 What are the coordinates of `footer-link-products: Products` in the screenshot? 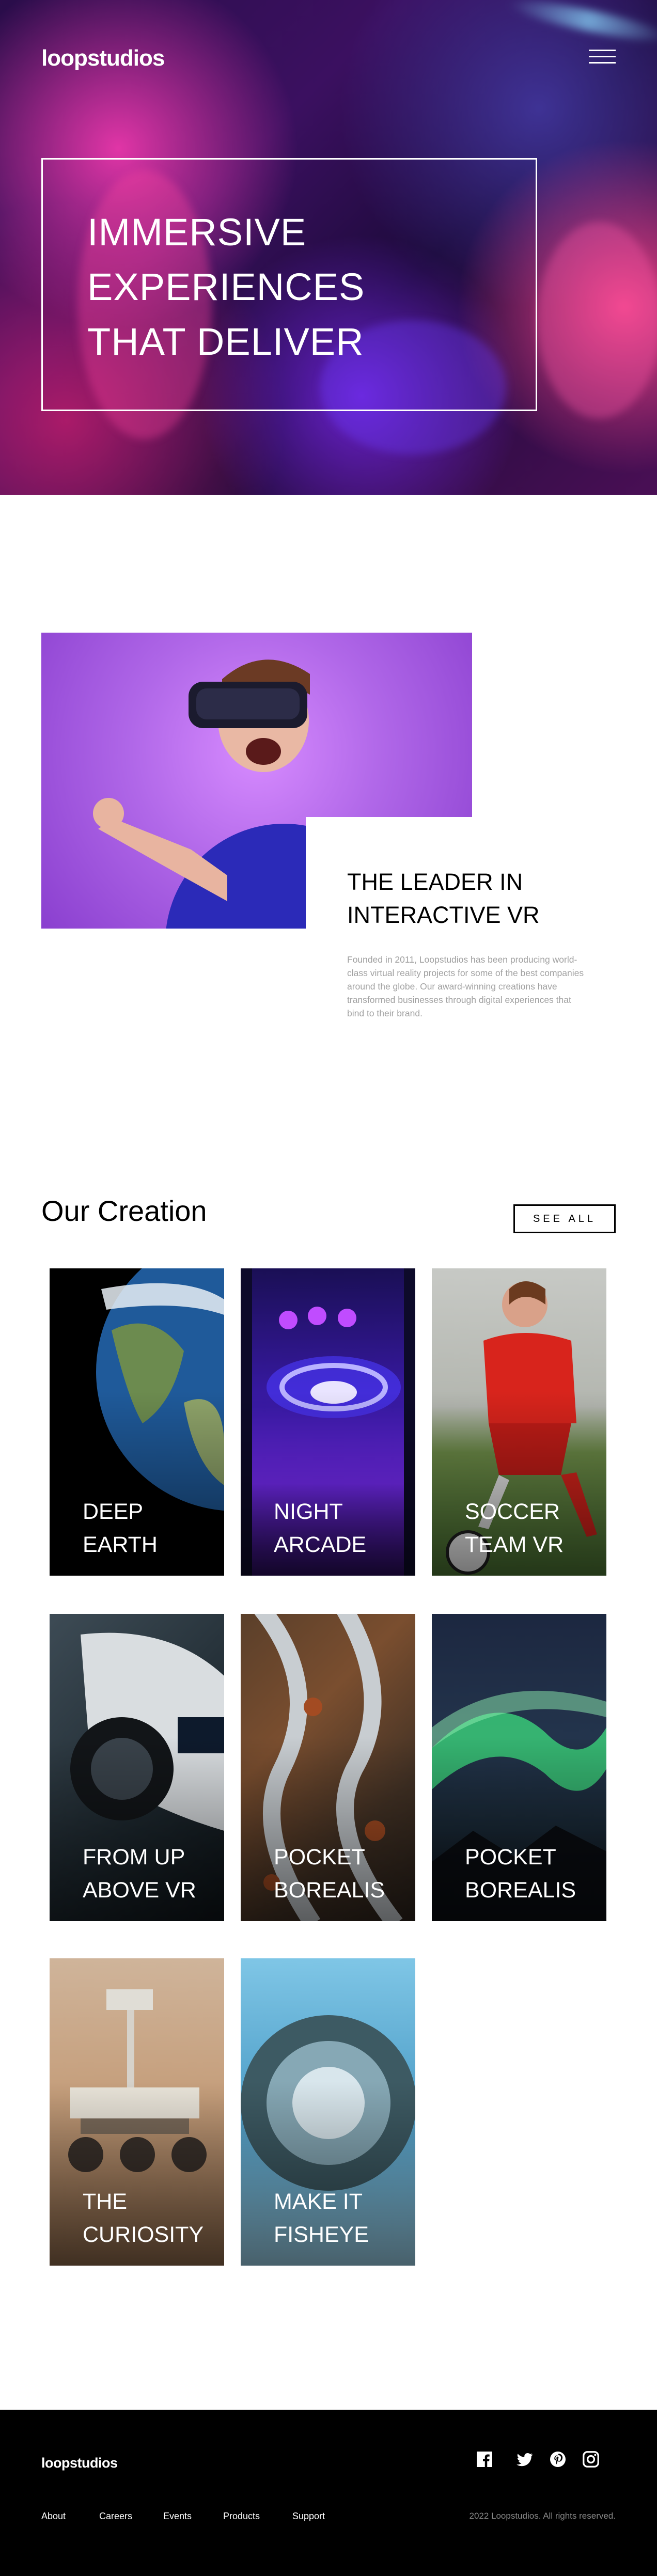 It's located at (241, 2517).